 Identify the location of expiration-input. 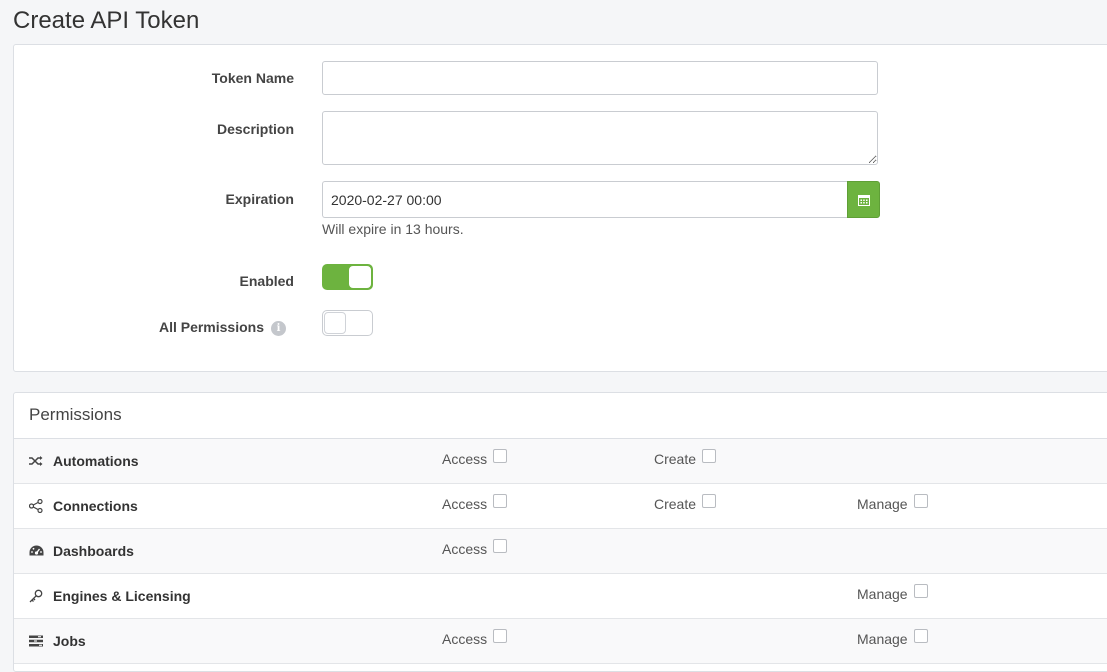
(584, 199).